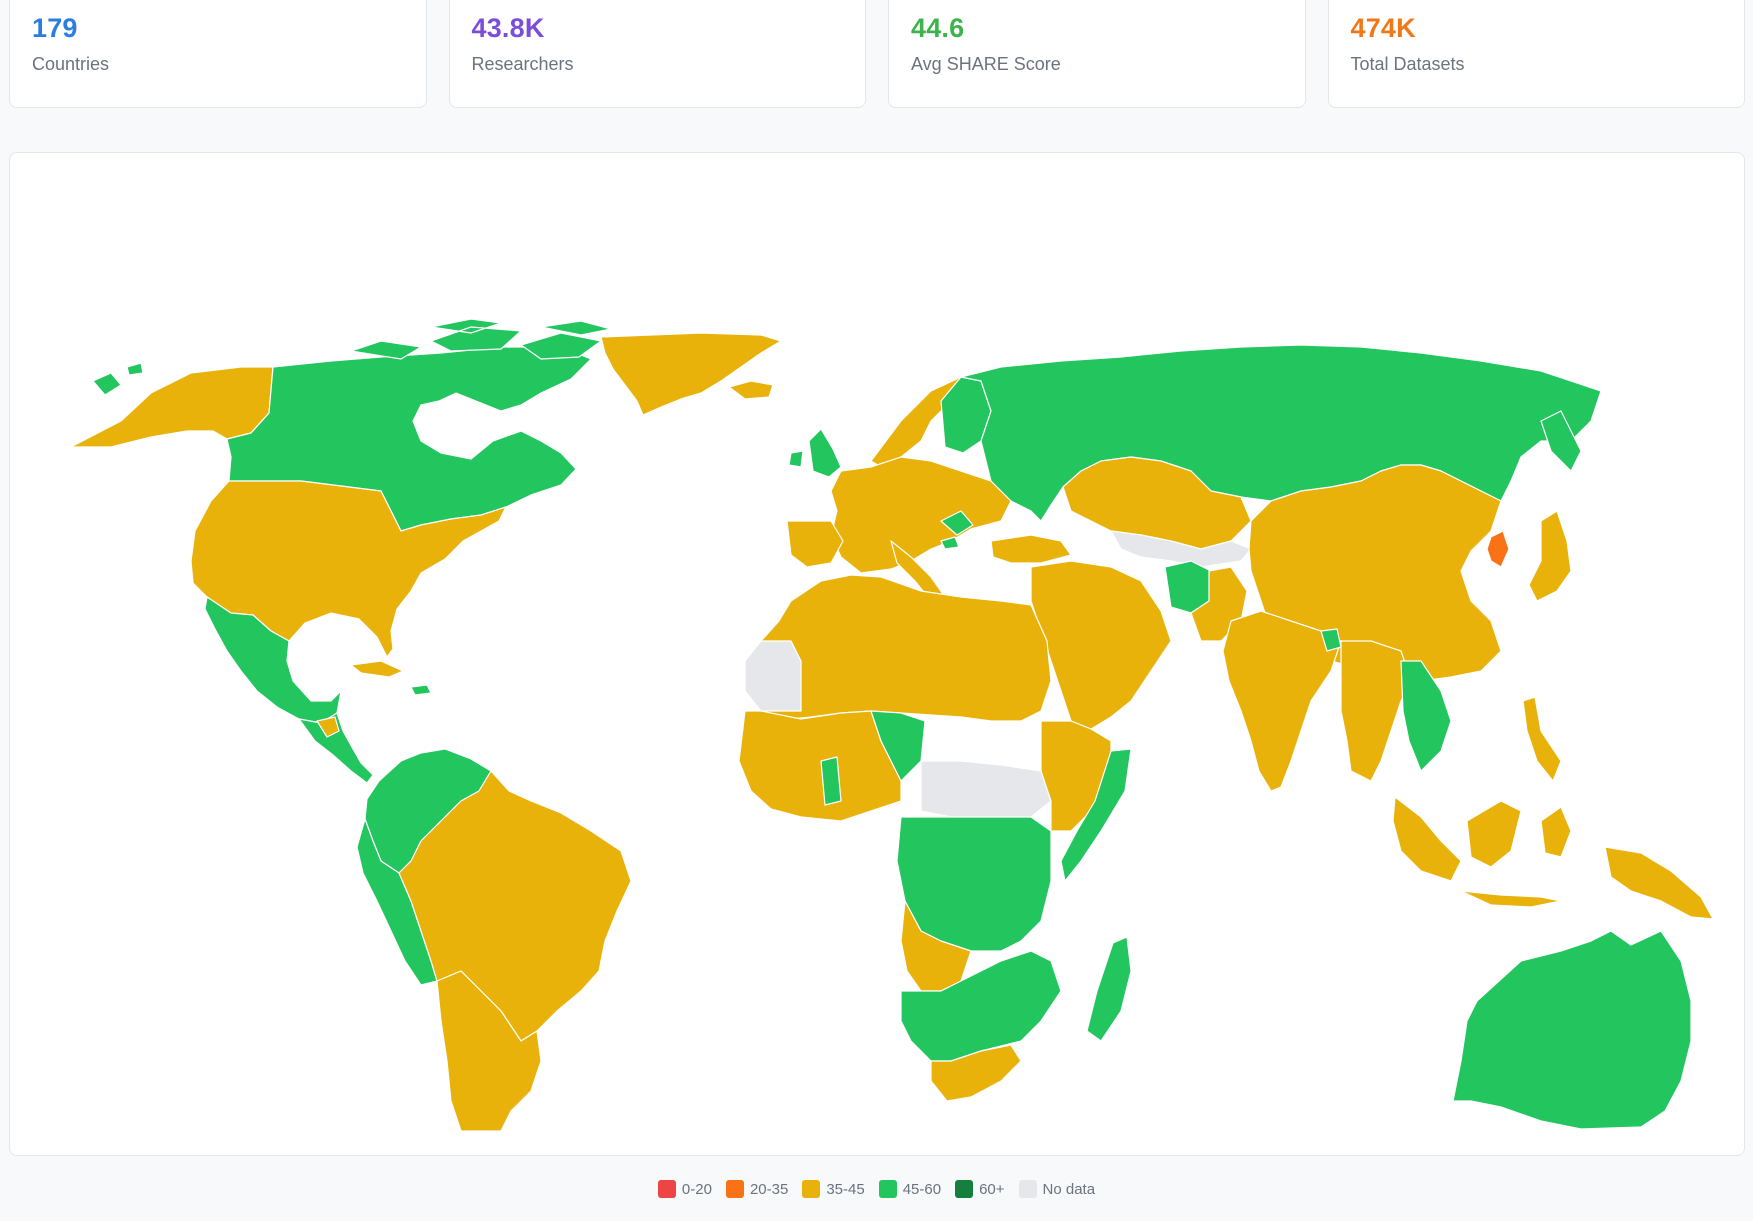  Describe the element at coordinates (1109, 989) in the screenshot. I see `region-madagascar` at that location.